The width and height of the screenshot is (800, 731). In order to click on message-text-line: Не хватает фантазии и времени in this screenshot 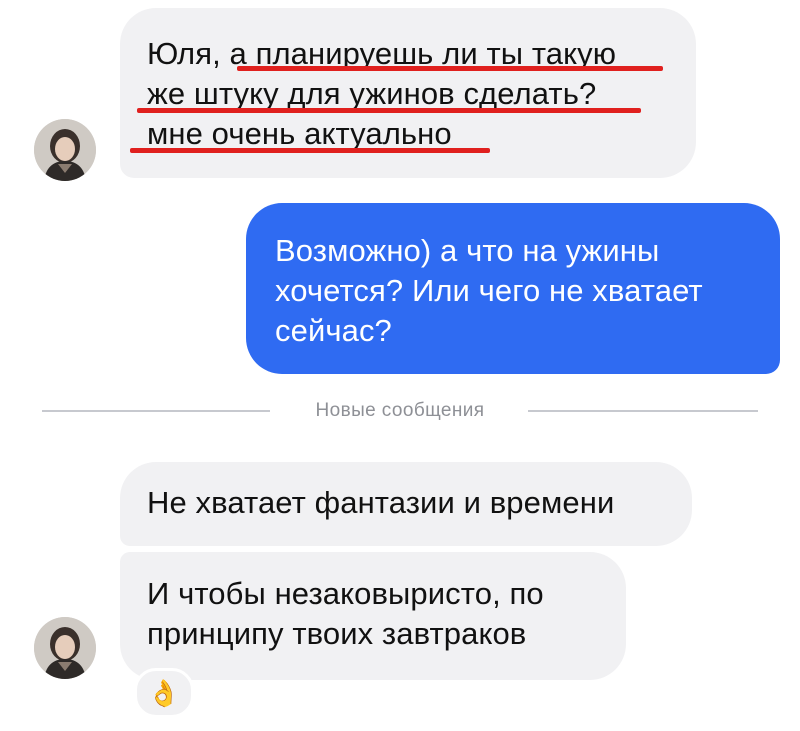, I will do `click(381, 502)`.